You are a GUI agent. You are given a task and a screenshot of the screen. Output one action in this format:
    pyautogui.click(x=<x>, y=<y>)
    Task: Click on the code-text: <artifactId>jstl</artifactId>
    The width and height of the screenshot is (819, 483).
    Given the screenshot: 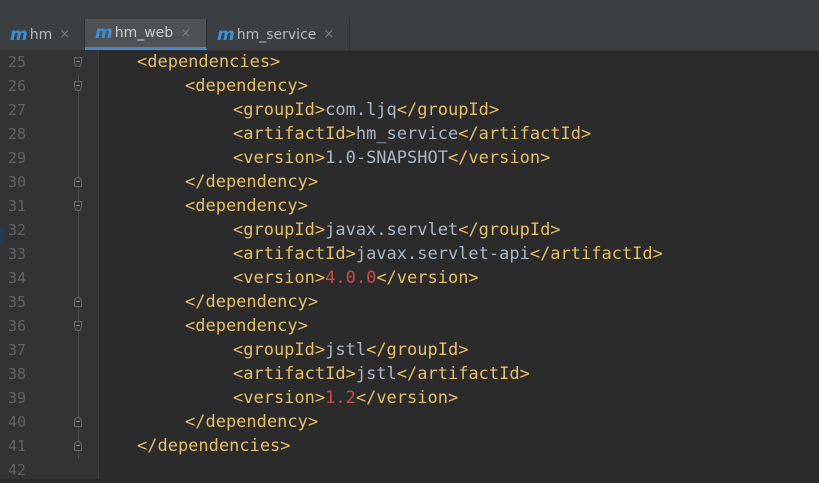 What is the action you would take?
    pyautogui.click(x=381, y=374)
    